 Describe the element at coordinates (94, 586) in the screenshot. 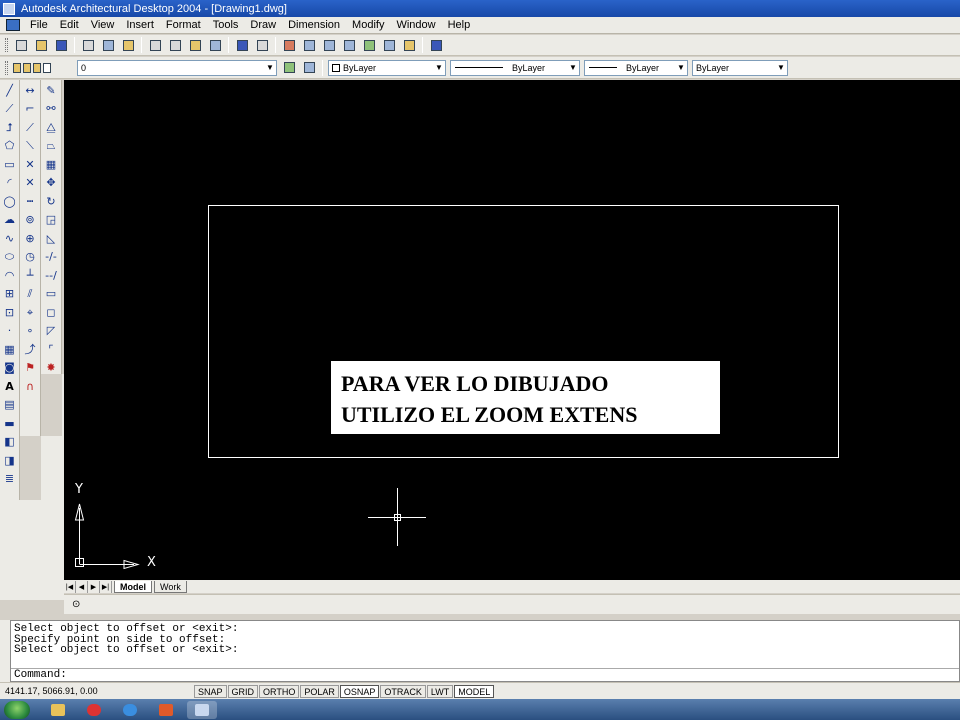

I see `next-tab-icon: ▶` at that location.